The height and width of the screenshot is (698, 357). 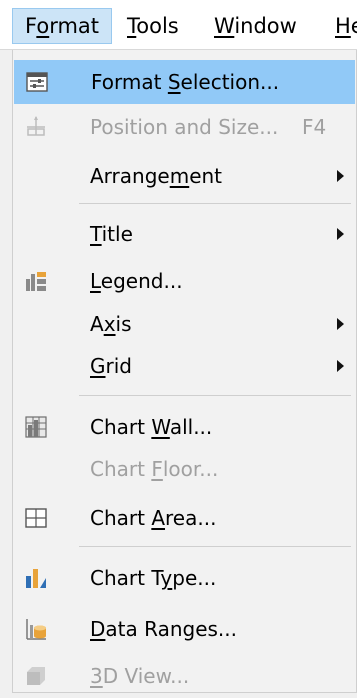 I want to click on menu-item-title: Title, so click(x=184, y=234).